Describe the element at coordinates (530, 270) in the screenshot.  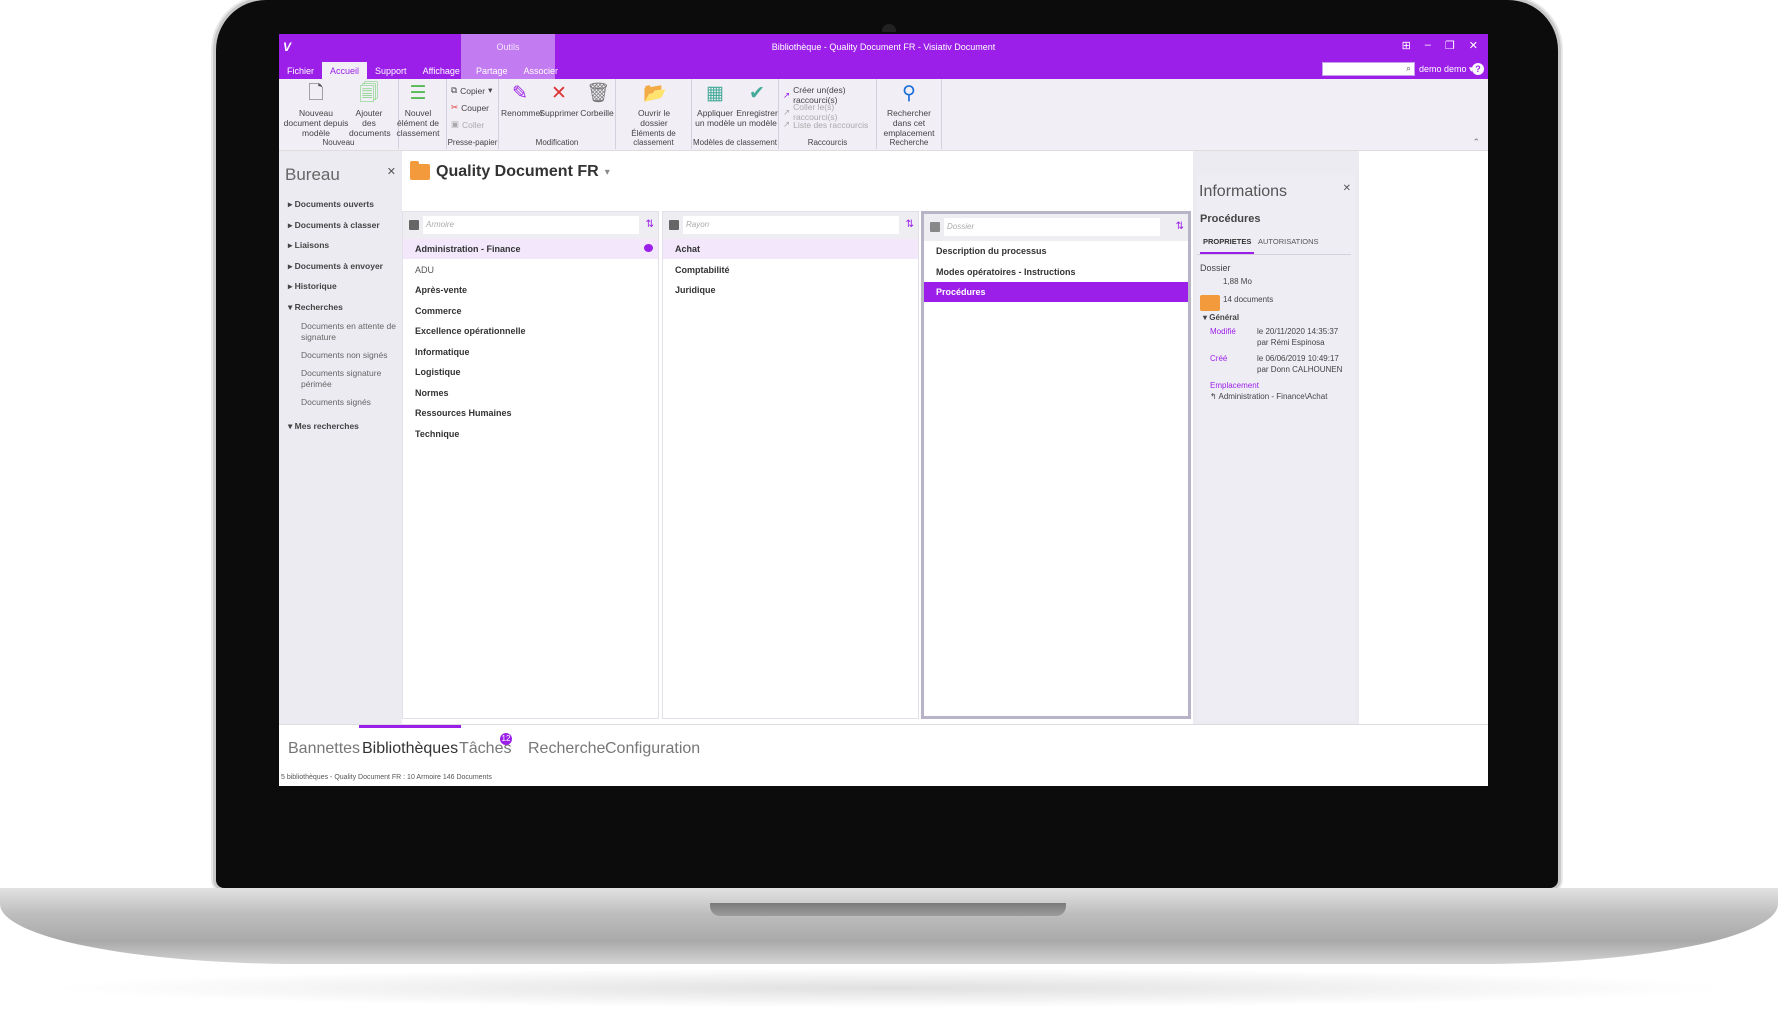
I see `list-item: ADU` at that location.